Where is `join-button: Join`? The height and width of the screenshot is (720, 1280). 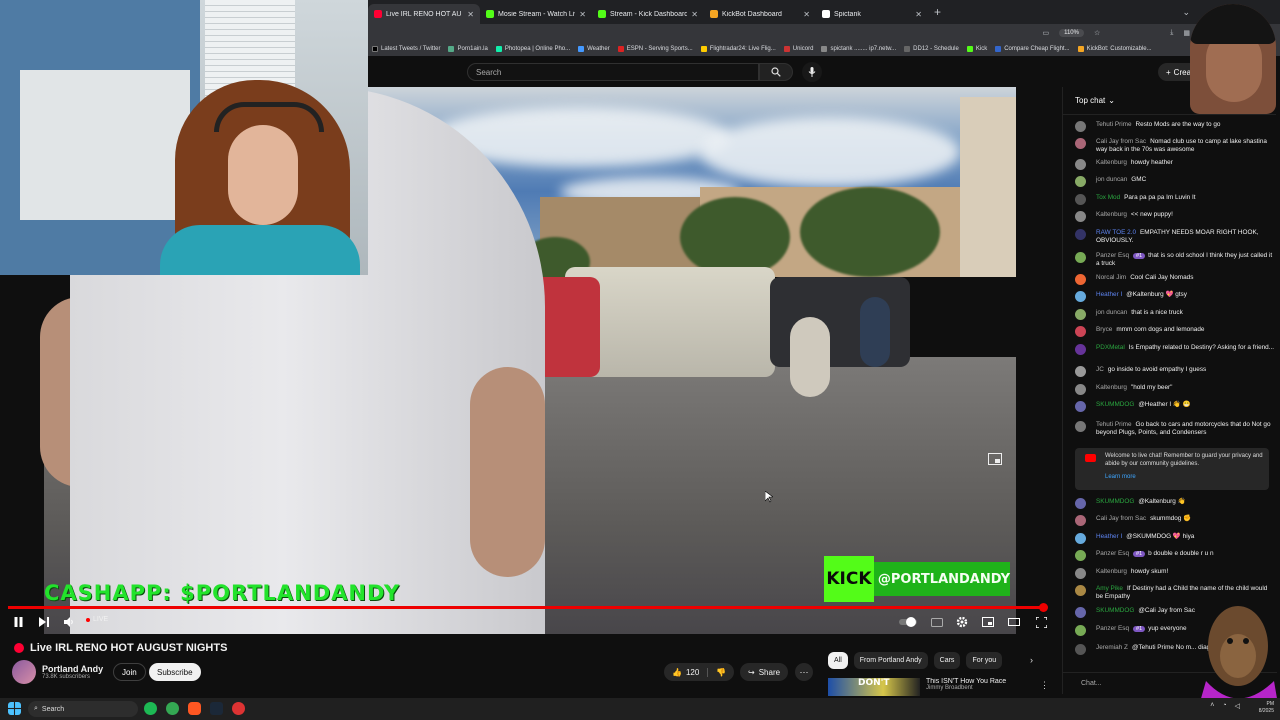 join-button: Join is located at coordinates (129, 672).